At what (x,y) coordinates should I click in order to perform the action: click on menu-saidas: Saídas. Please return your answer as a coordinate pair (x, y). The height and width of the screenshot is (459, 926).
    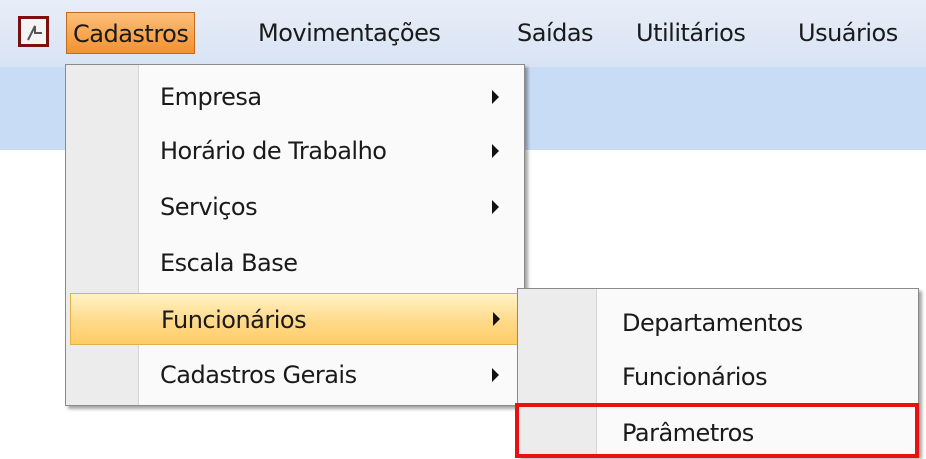
    Looking at the image, I should click on (555, 33).